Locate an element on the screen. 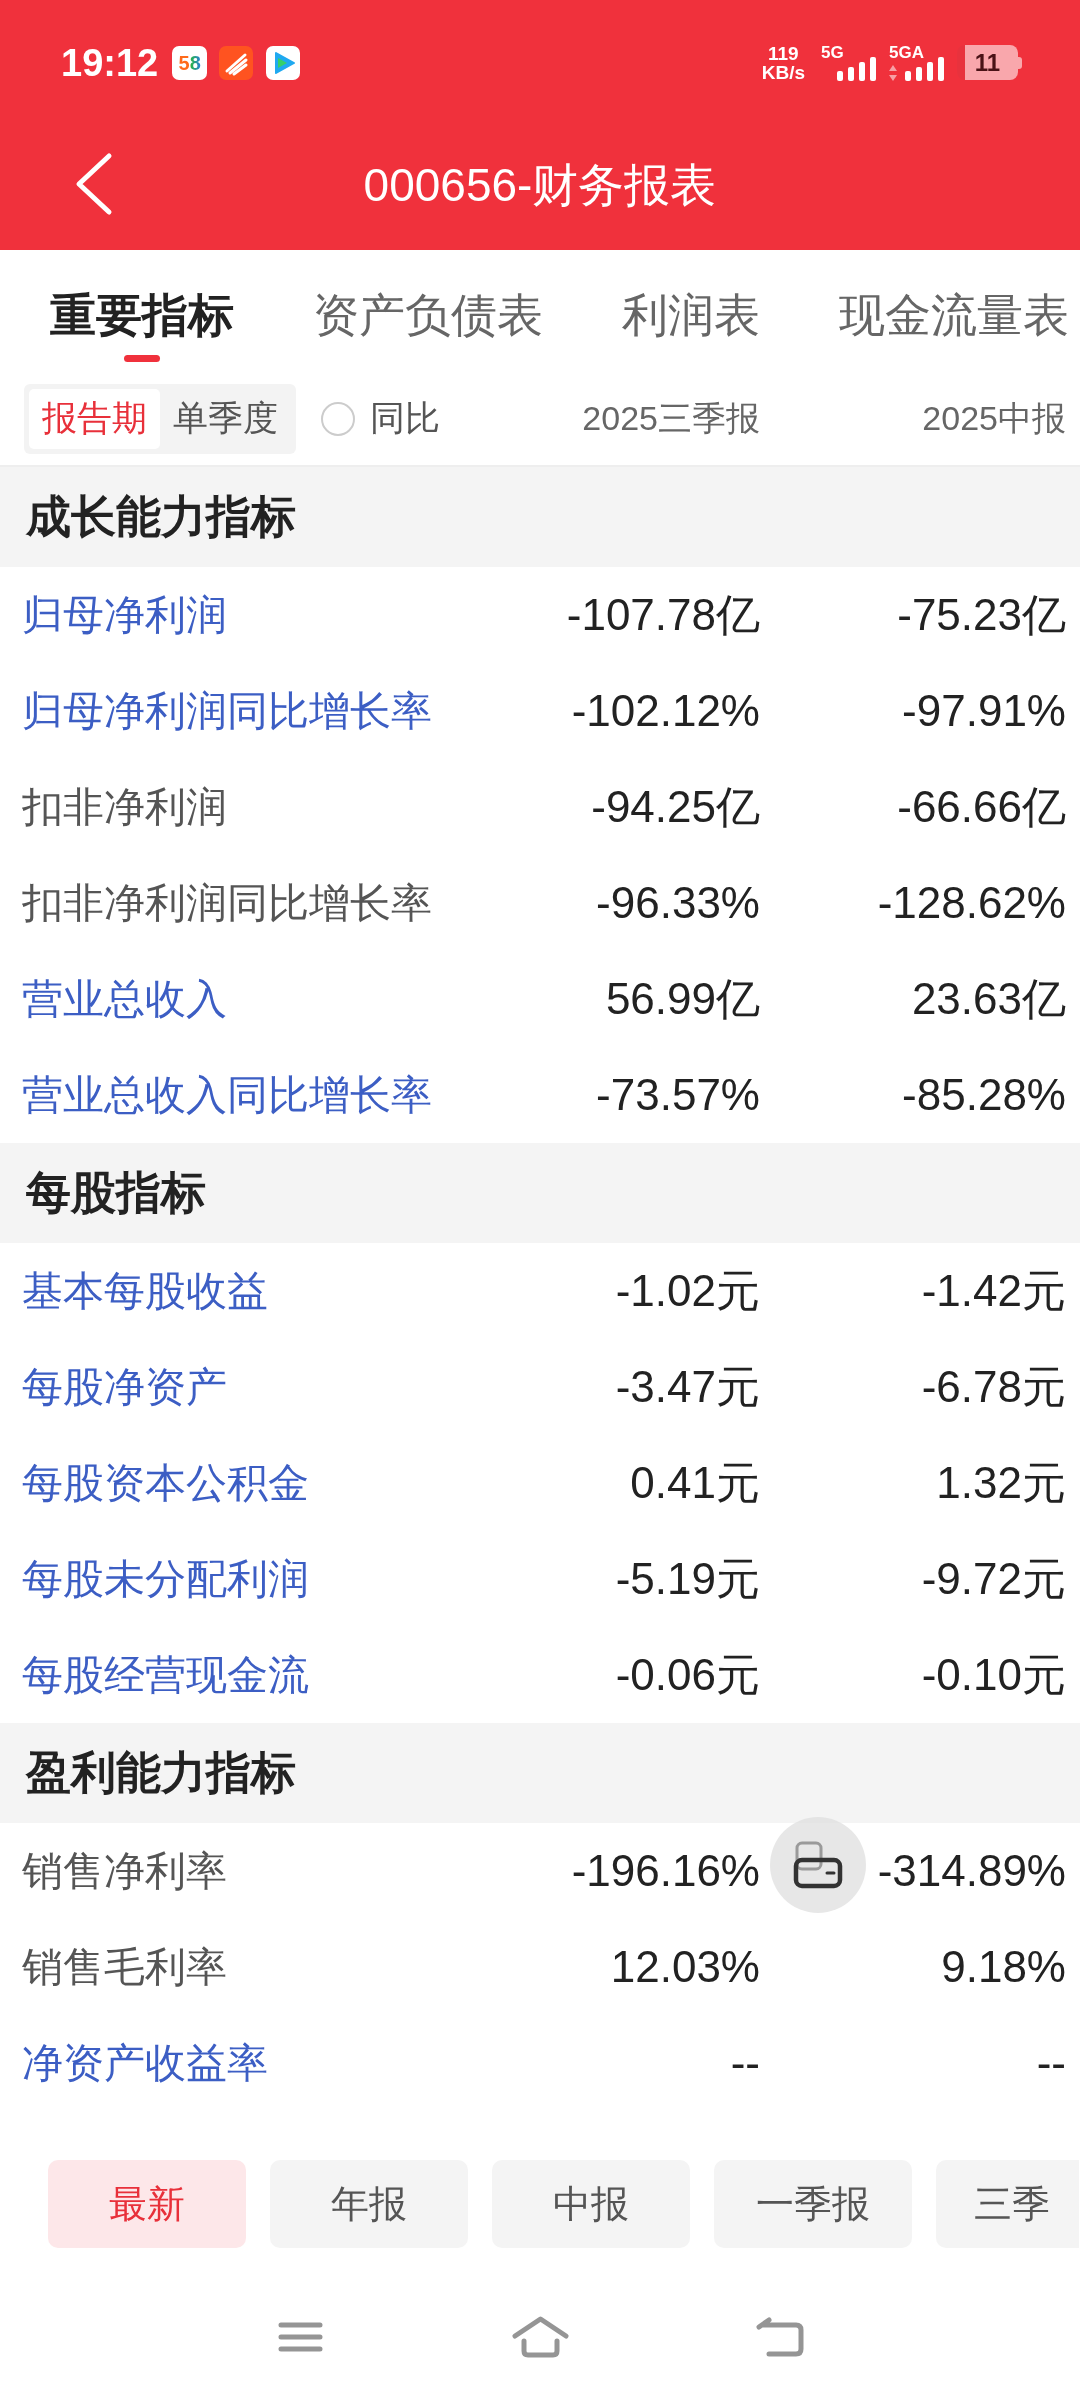 This screenshot has height=2400, width=1080. section-header: 每股指标 is located at coordinates (540, 1193).